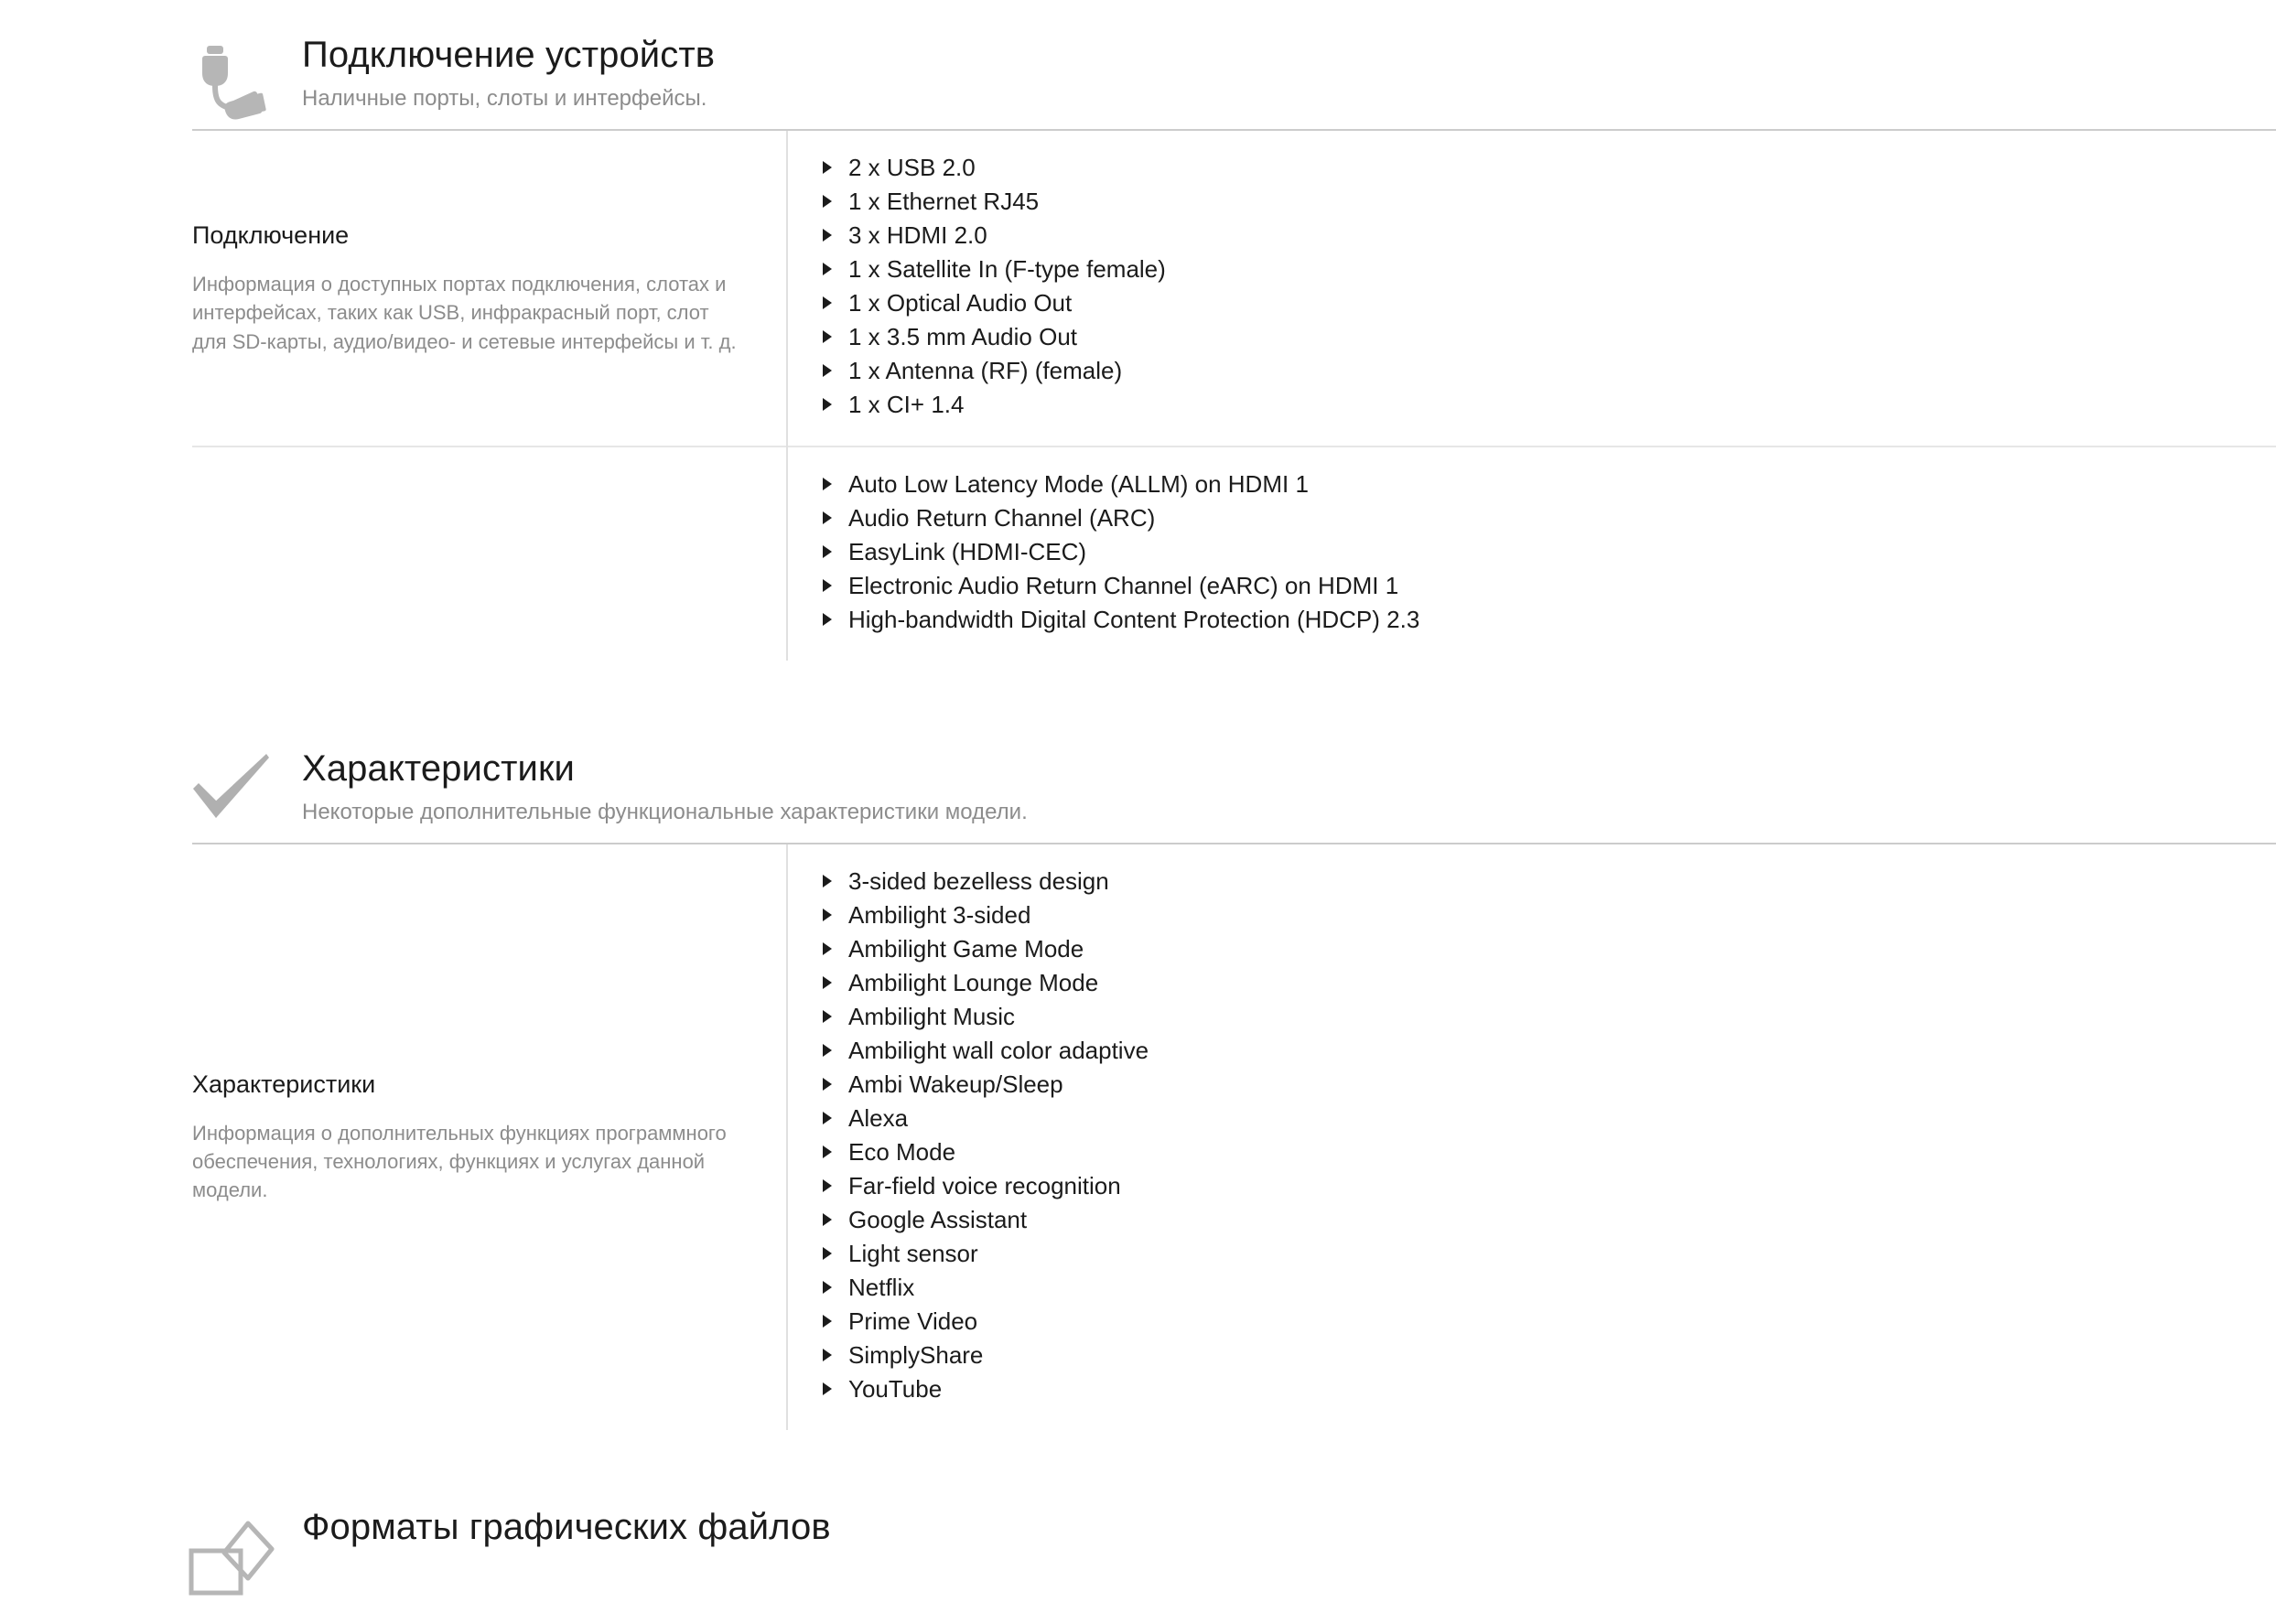 The image size is (2276, 1624). What do you see at coordinates (1547, 337) in the screenshot?
I see `list-item: 1 x 3.5 mm Audio Out` at bounding box center [1547, 337].